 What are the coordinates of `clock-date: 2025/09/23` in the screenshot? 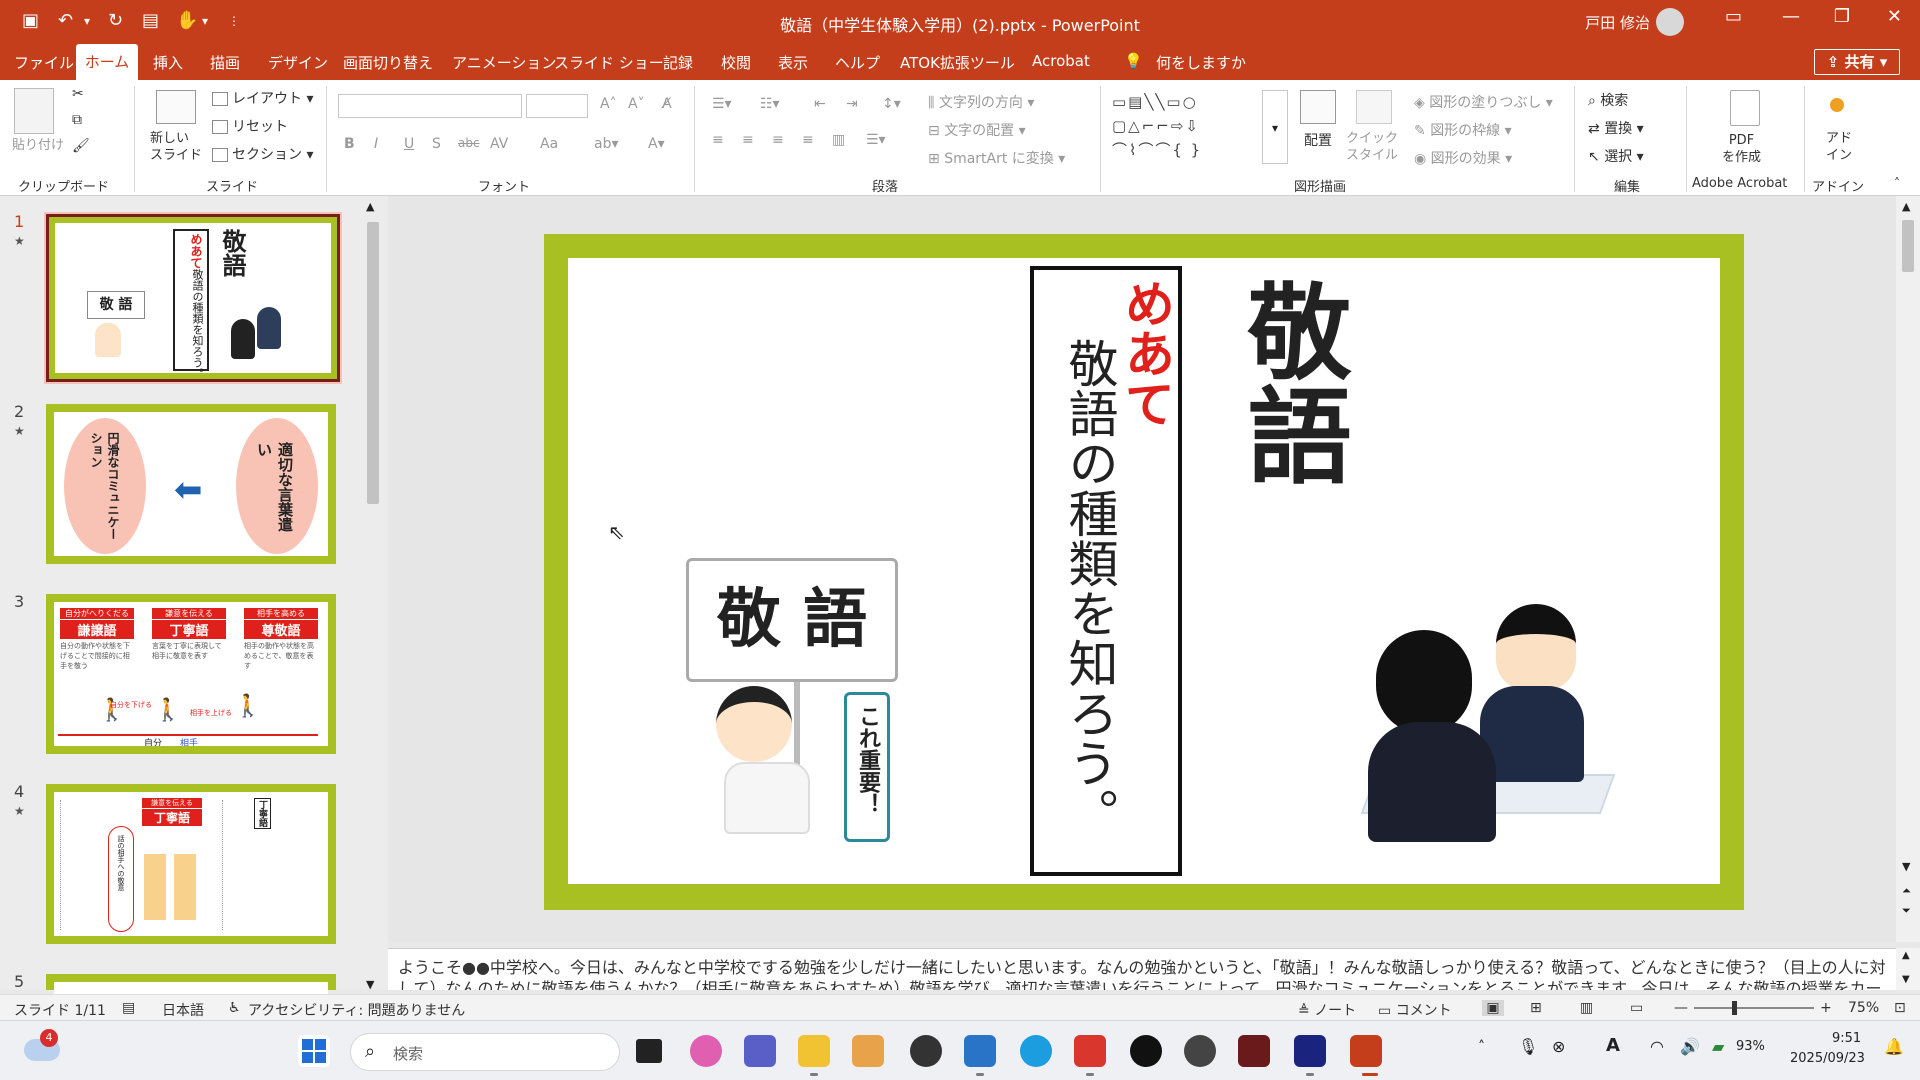 It's located at (1827, 1058).